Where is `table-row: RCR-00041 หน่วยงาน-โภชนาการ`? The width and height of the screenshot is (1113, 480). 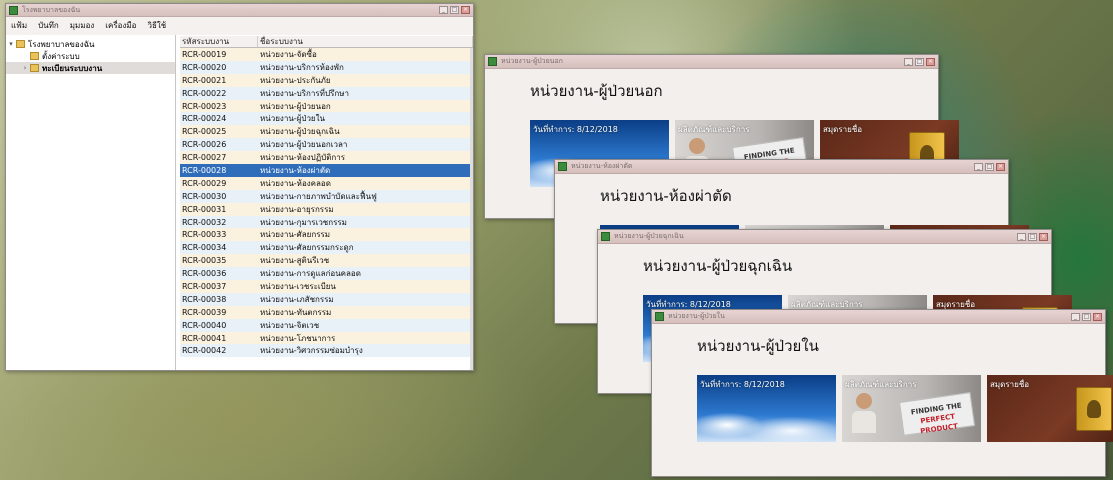 table-row: RCR-00041 หน่วยงาน-โภชนาการ is located at coordinates (326, 338).